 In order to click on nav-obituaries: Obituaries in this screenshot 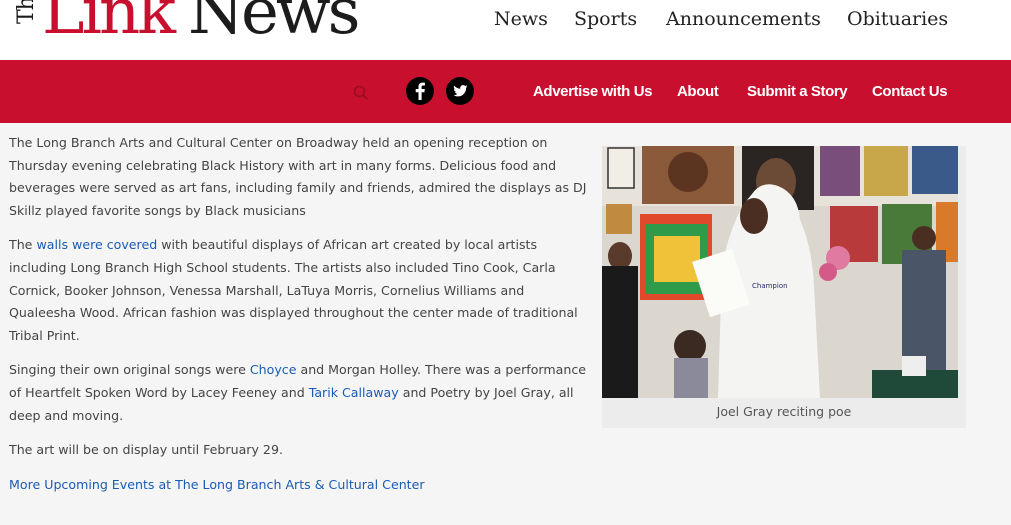, I will do `click(897, 19)`.